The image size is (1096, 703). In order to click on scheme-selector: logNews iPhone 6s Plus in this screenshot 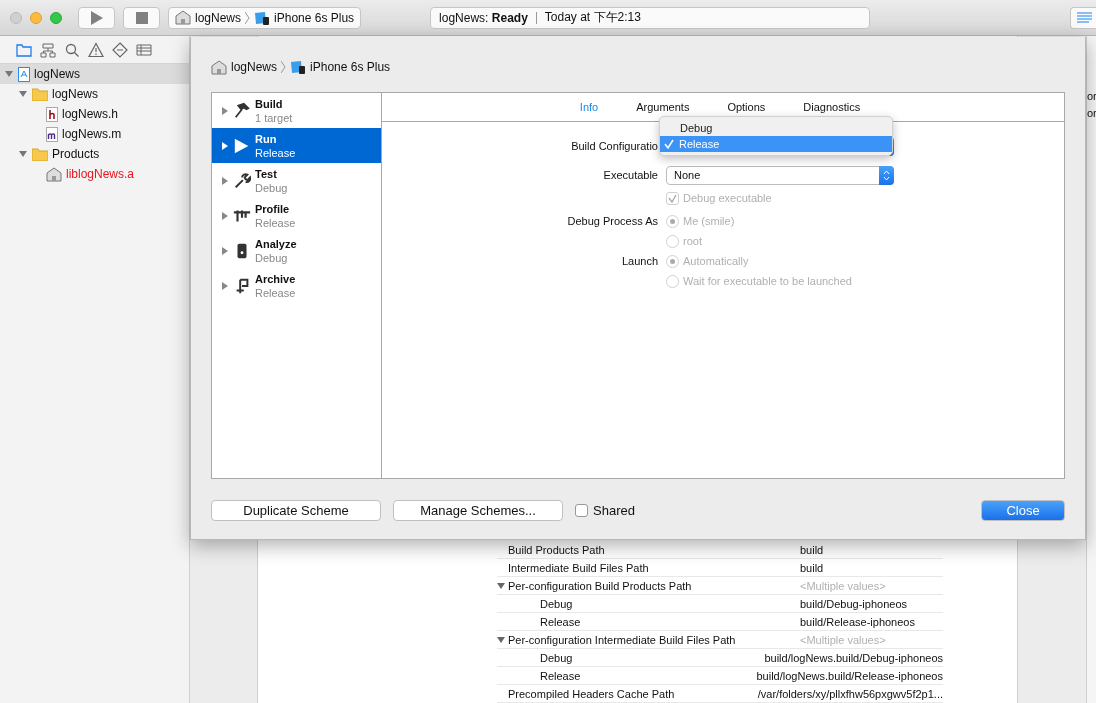, I will do `click(265, 17)`.